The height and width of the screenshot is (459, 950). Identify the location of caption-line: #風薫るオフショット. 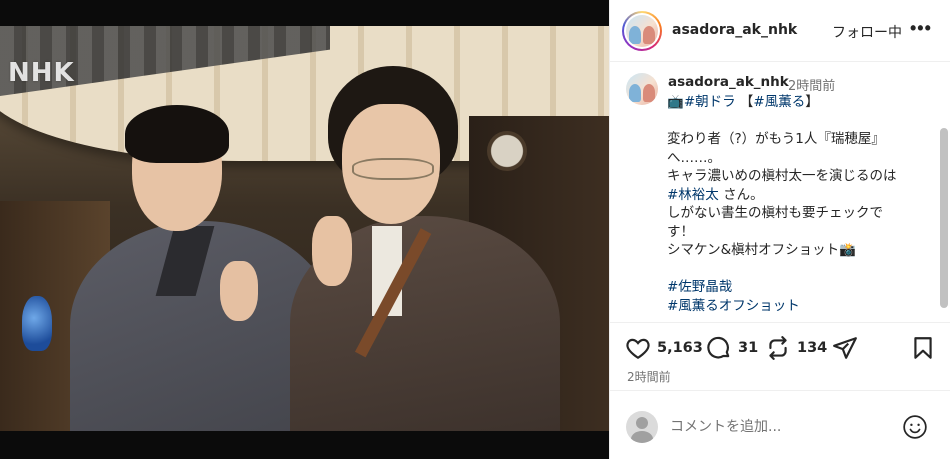
(799, 306).